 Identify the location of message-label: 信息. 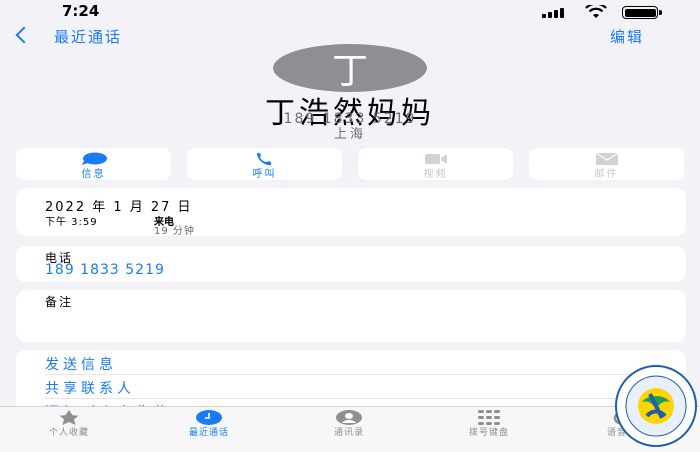
(93, 174).